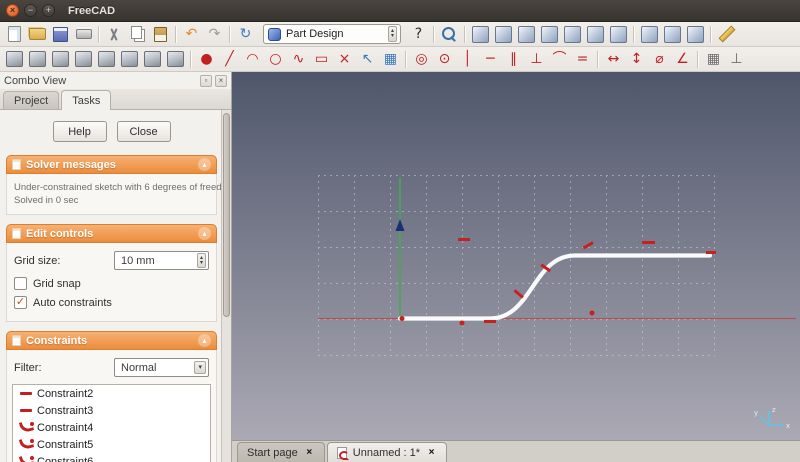  What do you see at coordinates (344, 59) in the screenshot?
I see `trim-edge-button: ×` at bounding box center [344, 59].